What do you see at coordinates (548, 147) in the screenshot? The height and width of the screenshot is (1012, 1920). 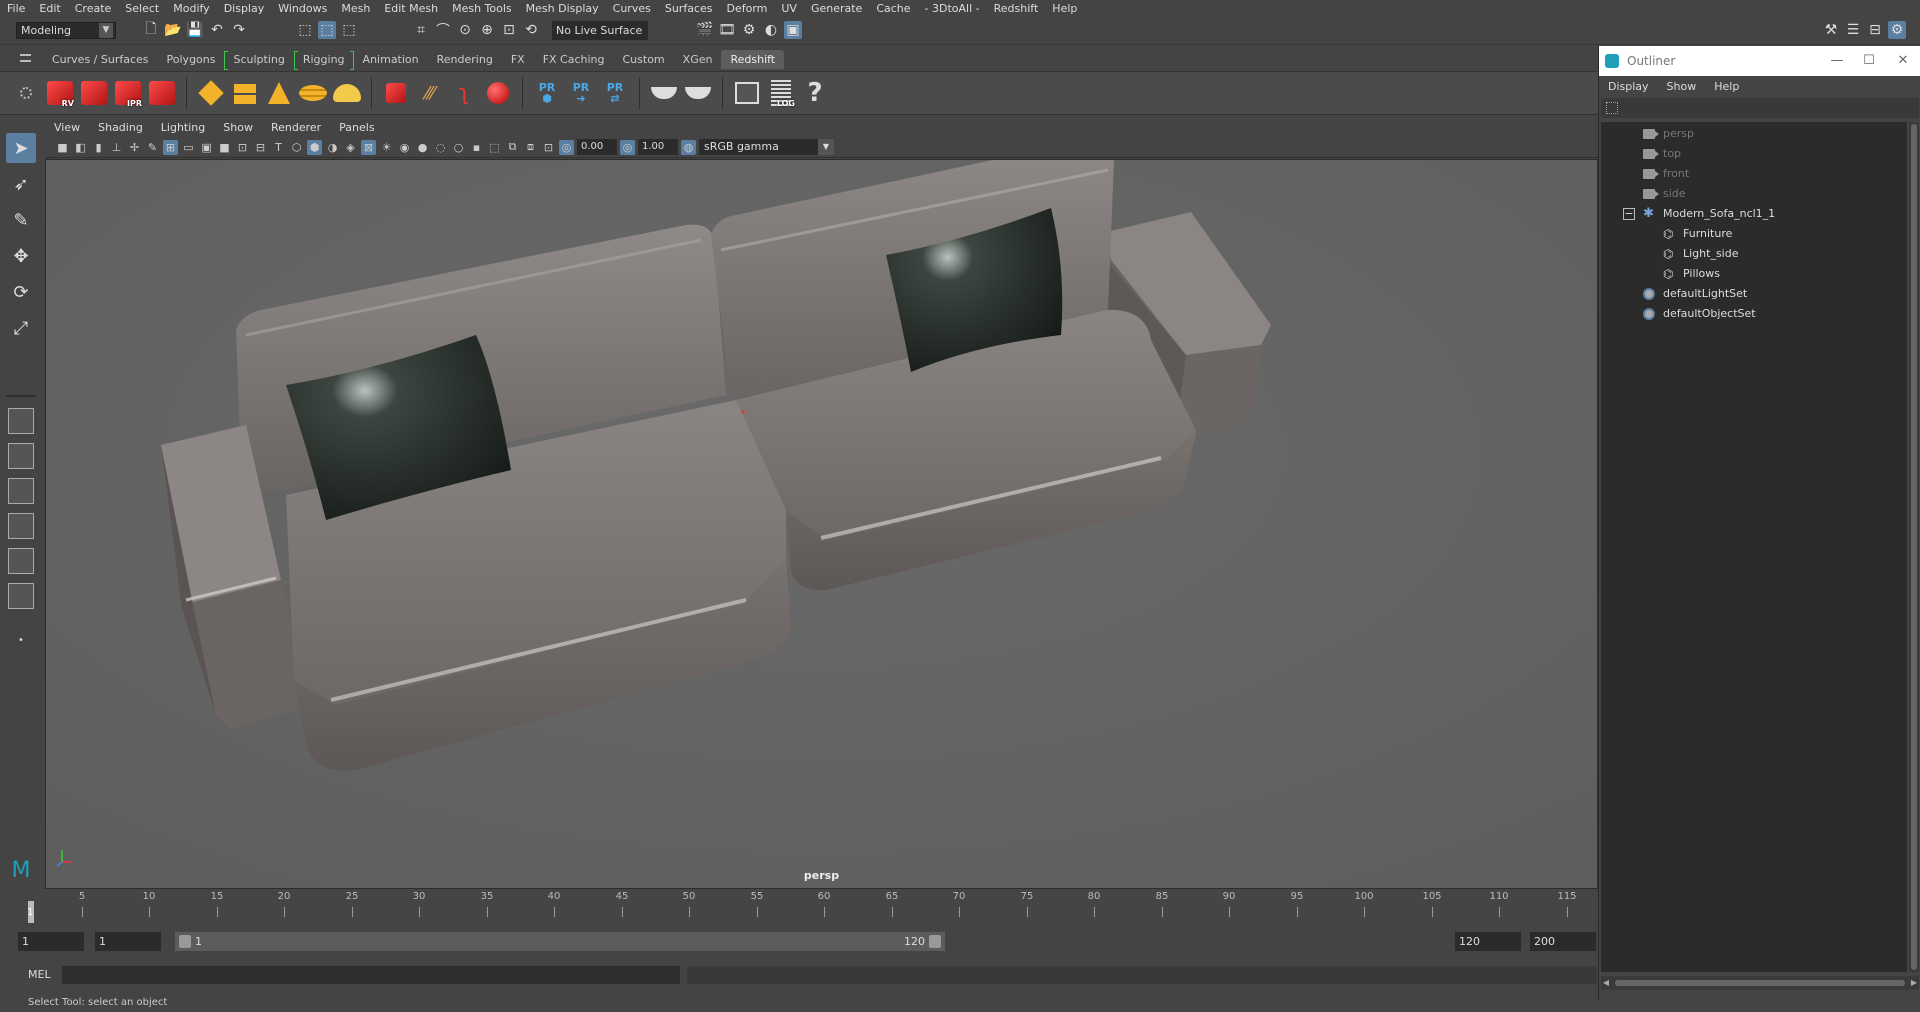 I see `frame-selection-icon: ⊡` at bounding box center [548, 147].